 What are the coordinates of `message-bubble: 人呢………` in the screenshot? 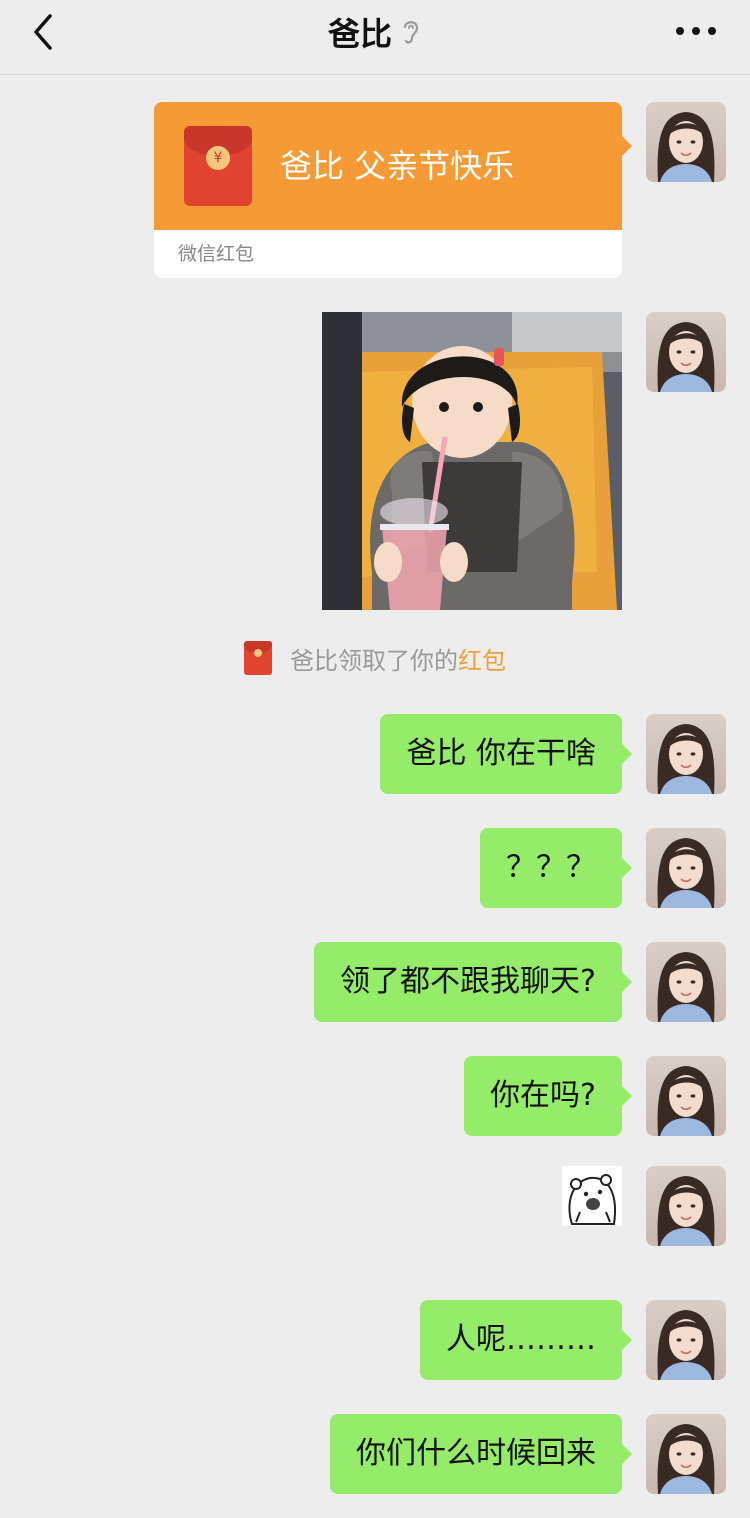 It's located at (526, 1340).